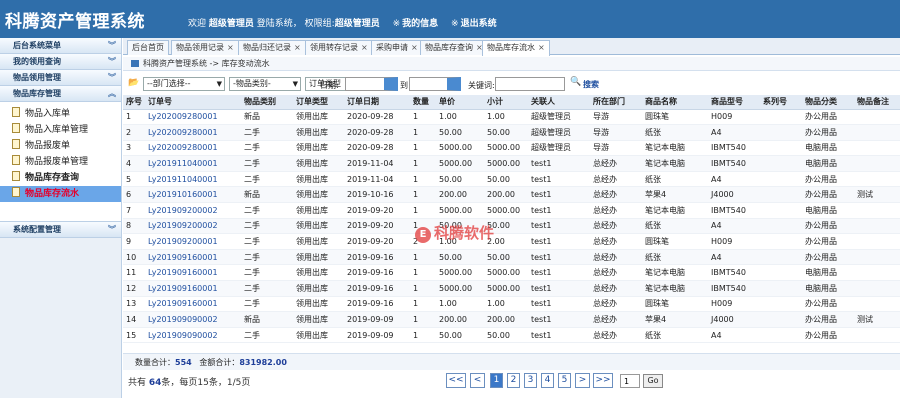 The image size is (900, 398). Describe the element at coordinates (530, 84) in the screenshot. I see `keyword-input` at that location.